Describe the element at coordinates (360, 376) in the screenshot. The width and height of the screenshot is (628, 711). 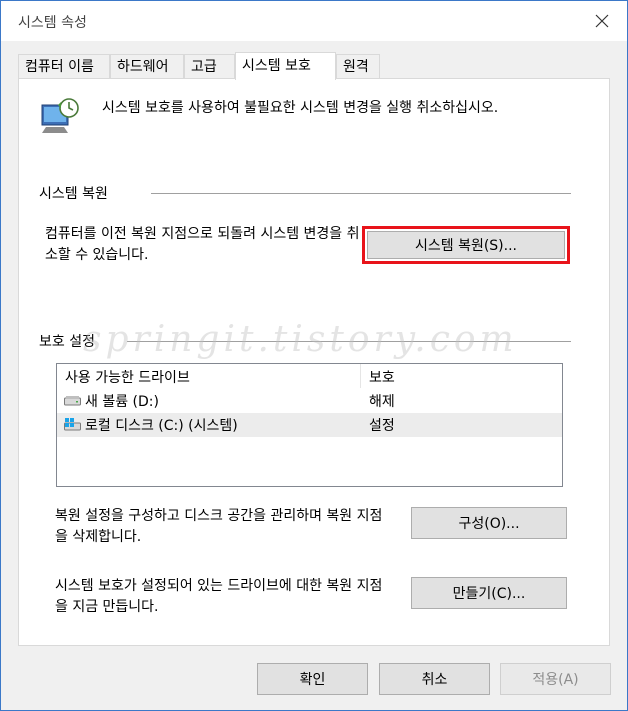
I see `column-divider` at that location.